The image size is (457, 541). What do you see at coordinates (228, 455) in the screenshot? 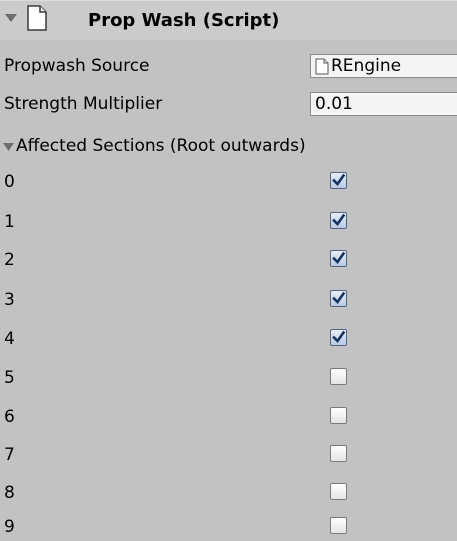
I see `section-row-7: 7` at bounding box center [228, 455].